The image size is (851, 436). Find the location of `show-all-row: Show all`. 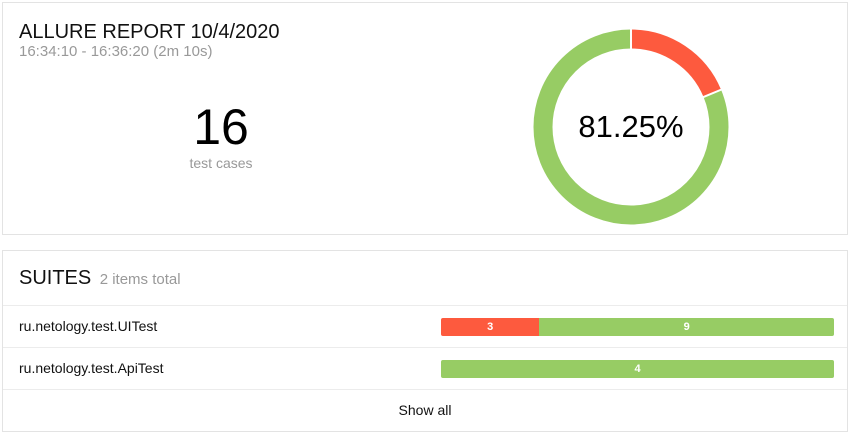

show-all-row: Show all is located at coordinates (425, 410).